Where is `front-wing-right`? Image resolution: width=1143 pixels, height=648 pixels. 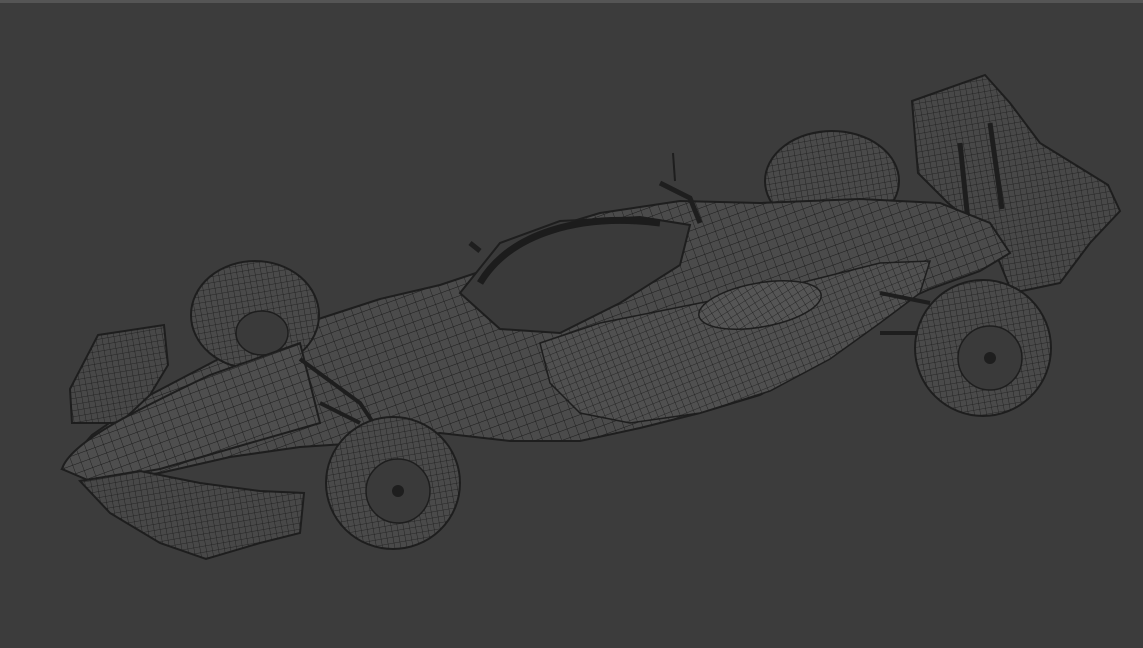
front-wing-right is located at coordinates (191, 515).